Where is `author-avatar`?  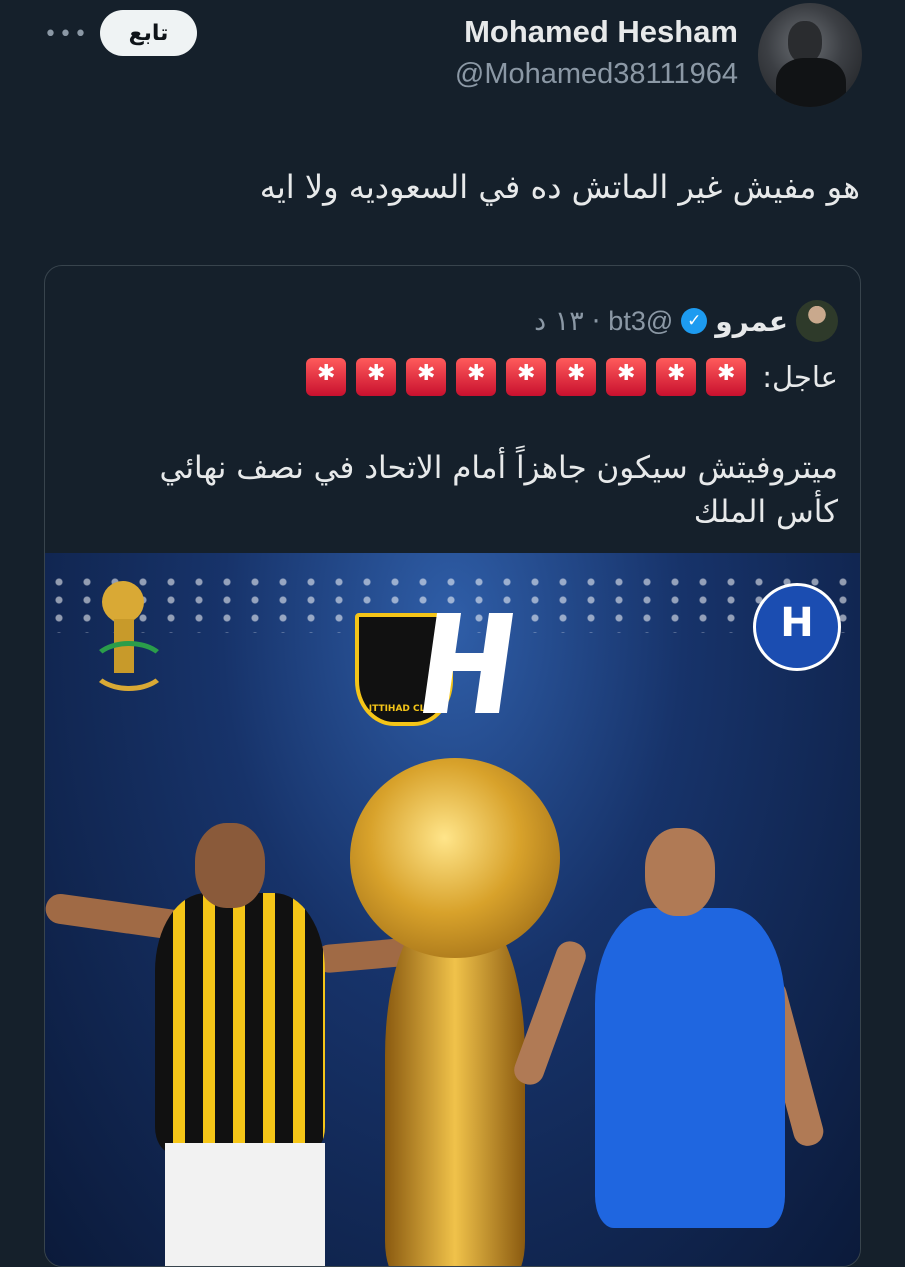
author-avatar is located at coordinates (810, 55).